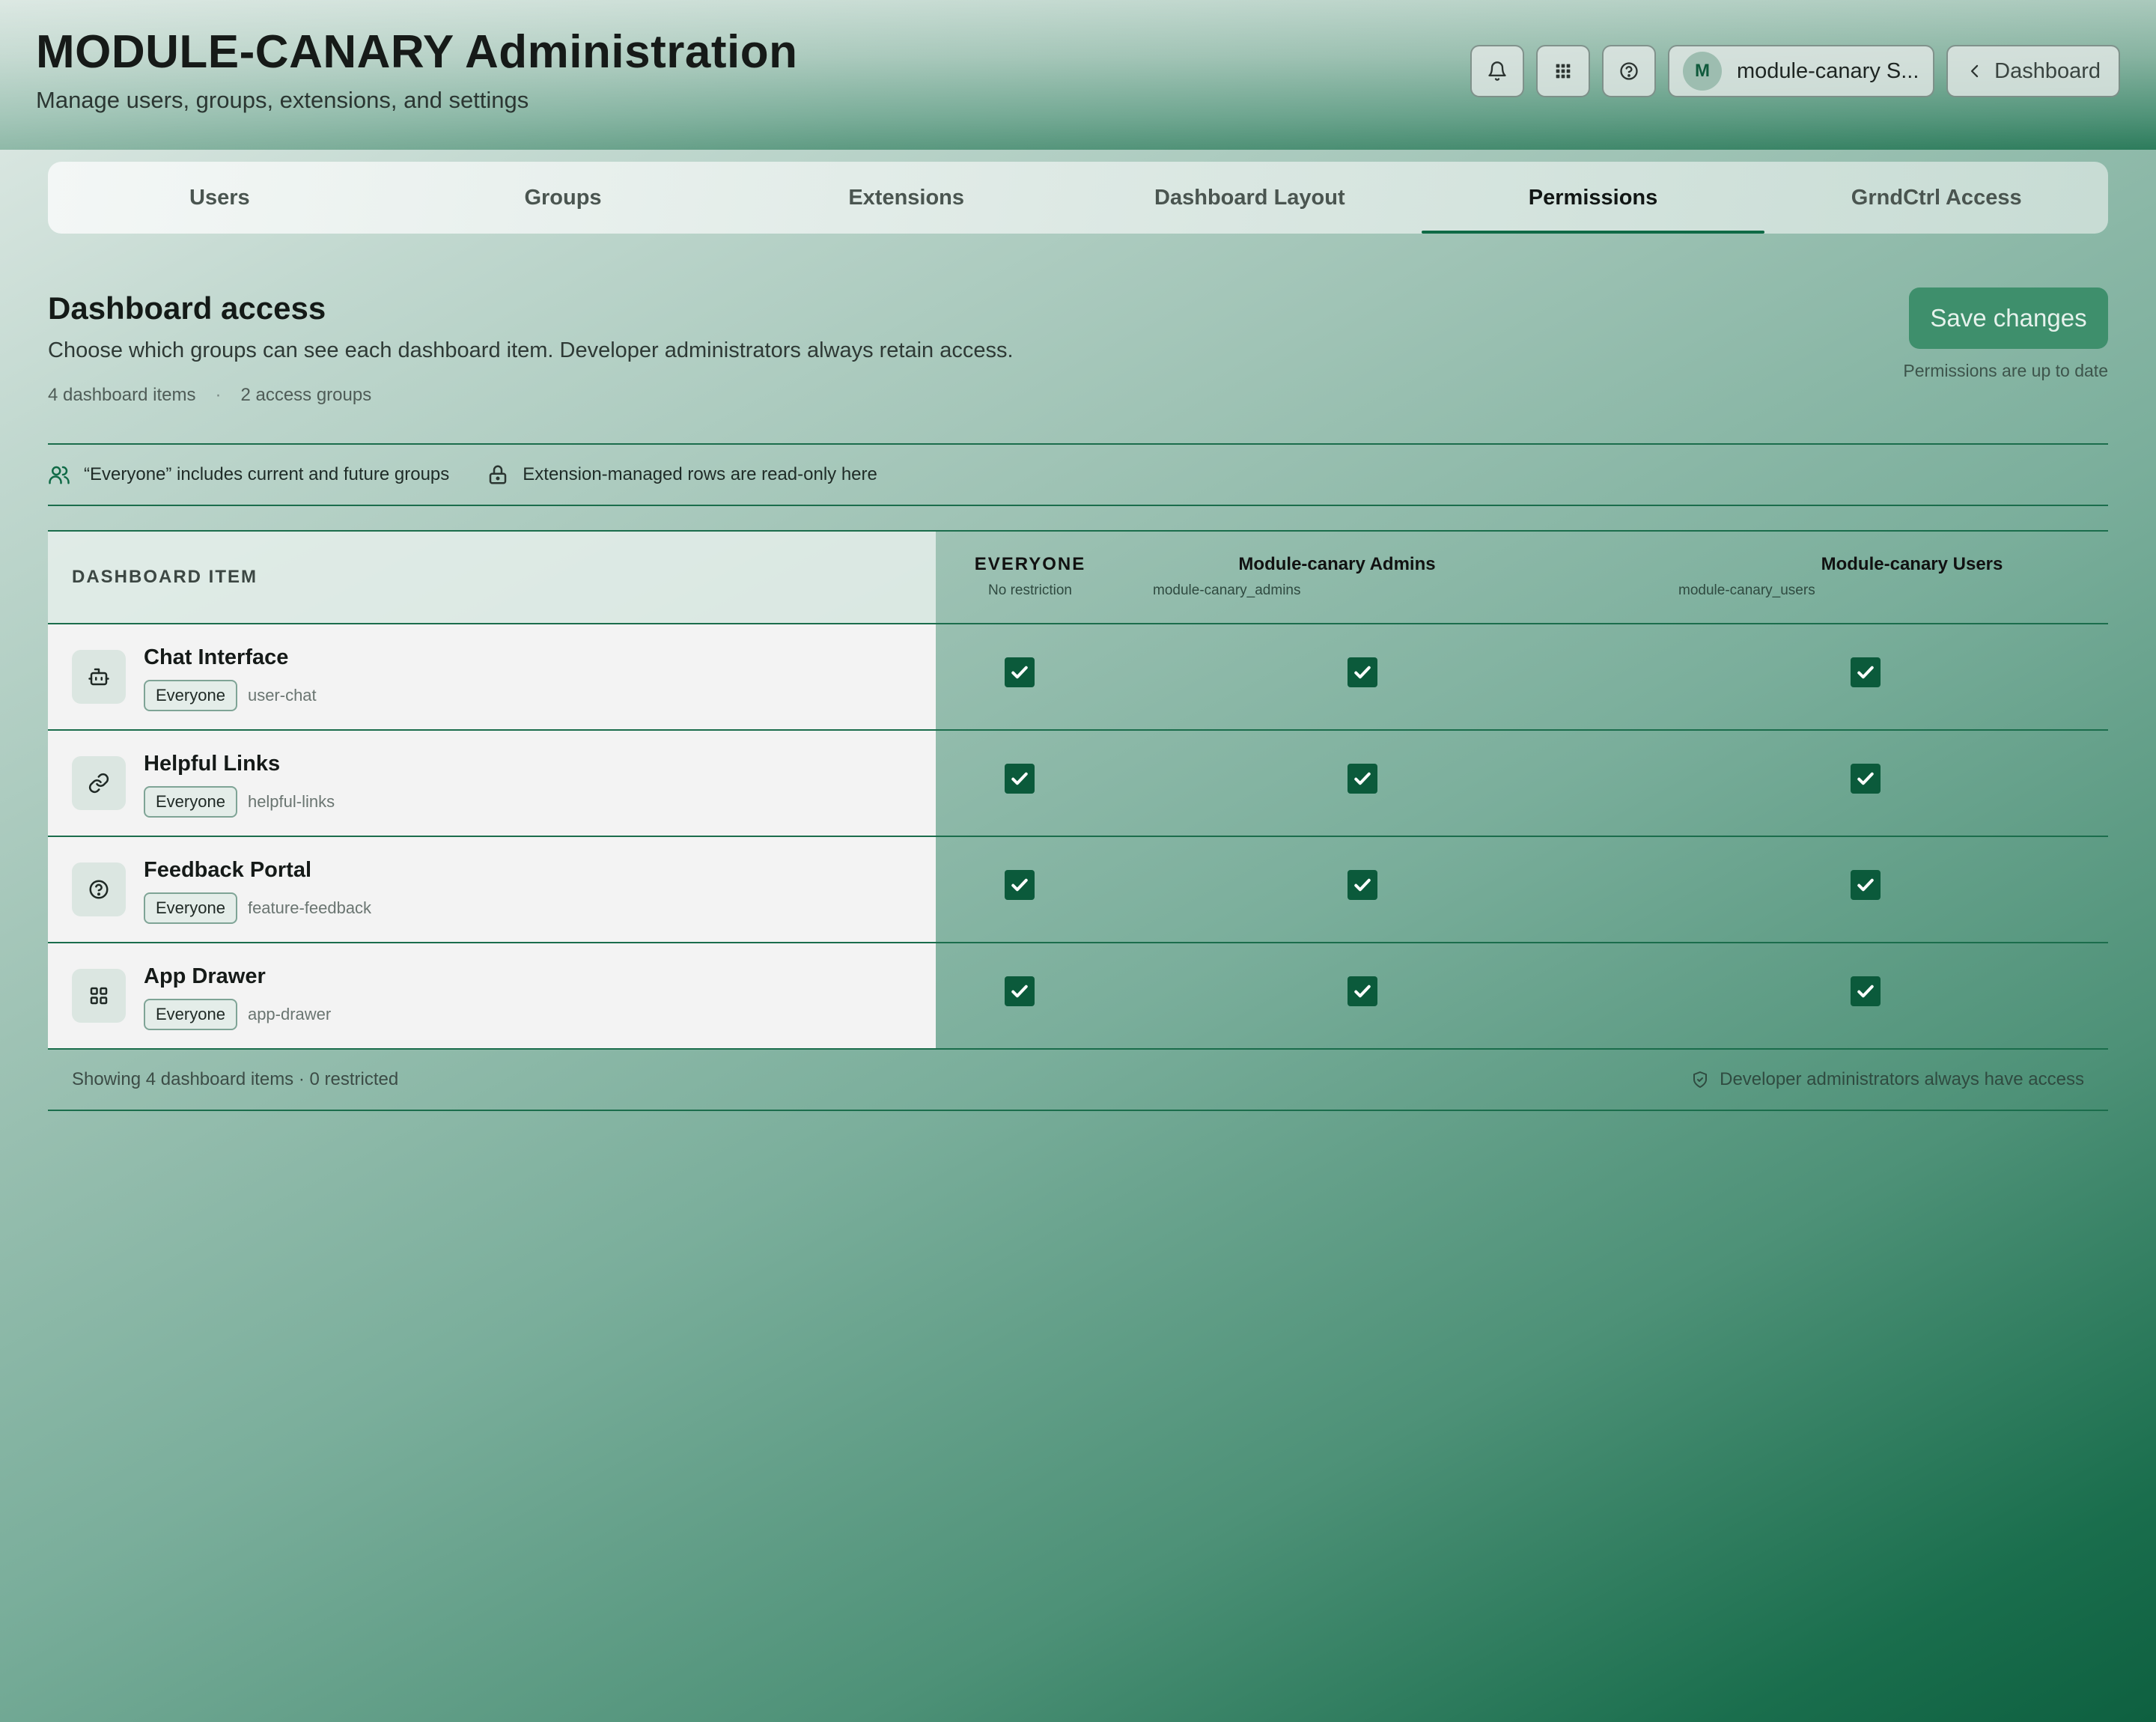  What do you see at coordinates (492, 676) in the screenshot?
I see `row-item-cell: Chat Interface Everyone user-chat` at bounding box center [492, 676].